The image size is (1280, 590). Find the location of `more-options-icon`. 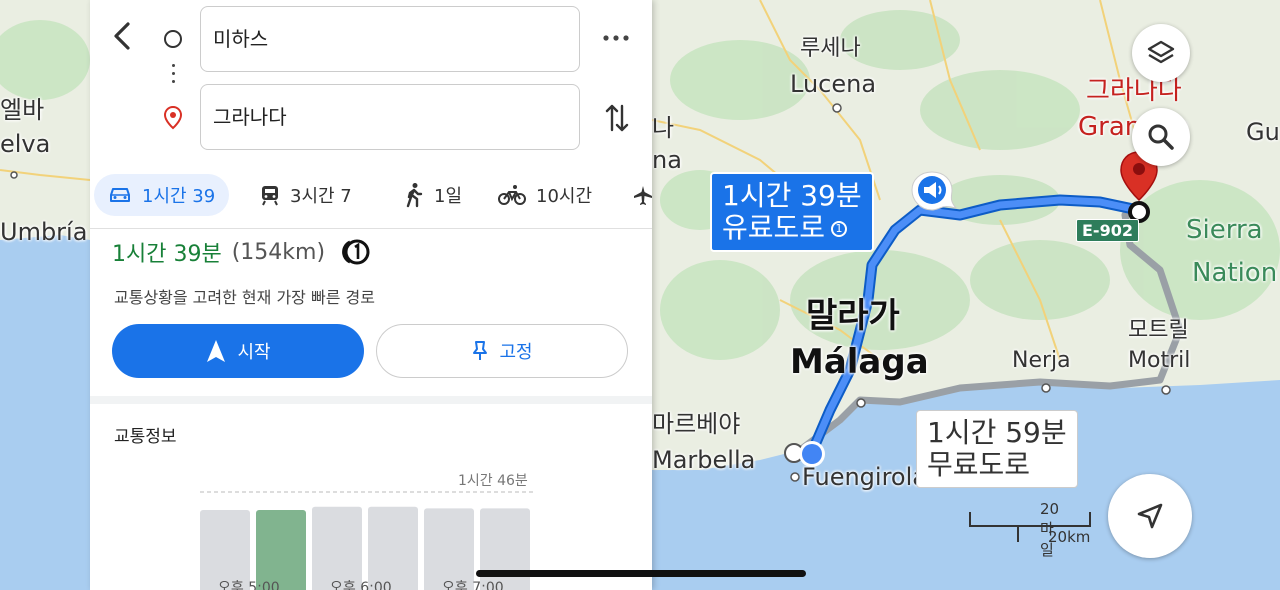

more-options-icon is located at coordinates (616, 38).